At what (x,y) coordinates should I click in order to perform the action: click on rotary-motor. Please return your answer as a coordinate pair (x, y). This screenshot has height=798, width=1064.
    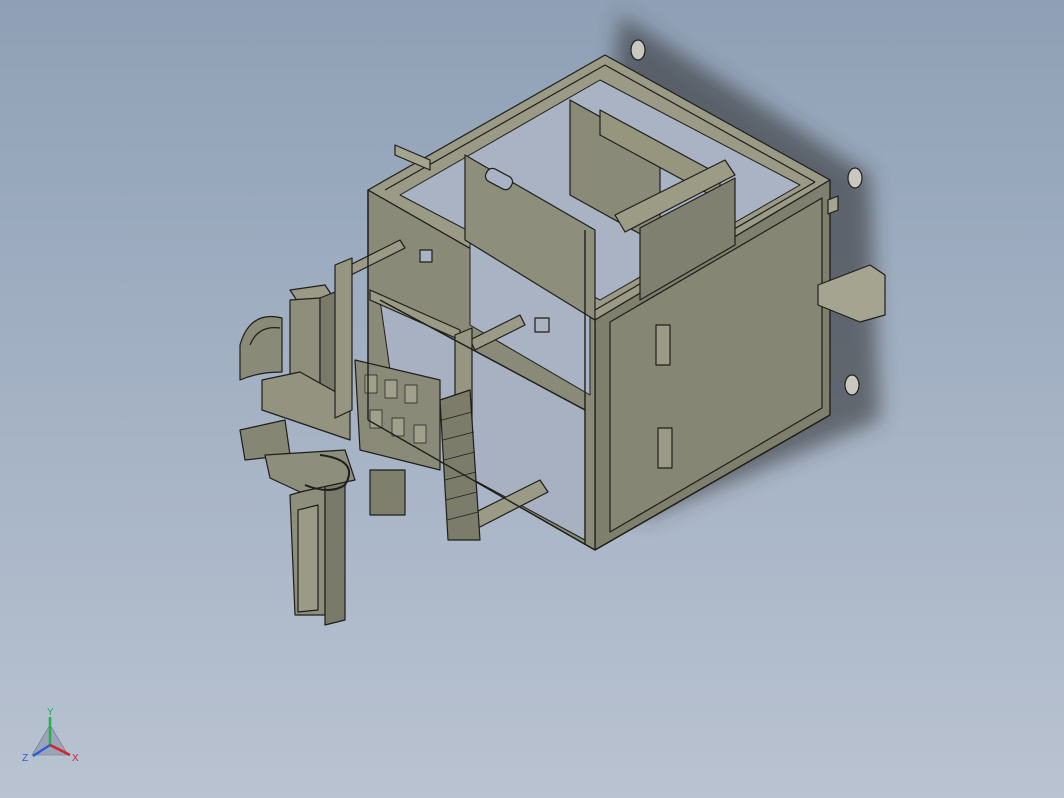
    Looking at the image, I should click on (261, 348).